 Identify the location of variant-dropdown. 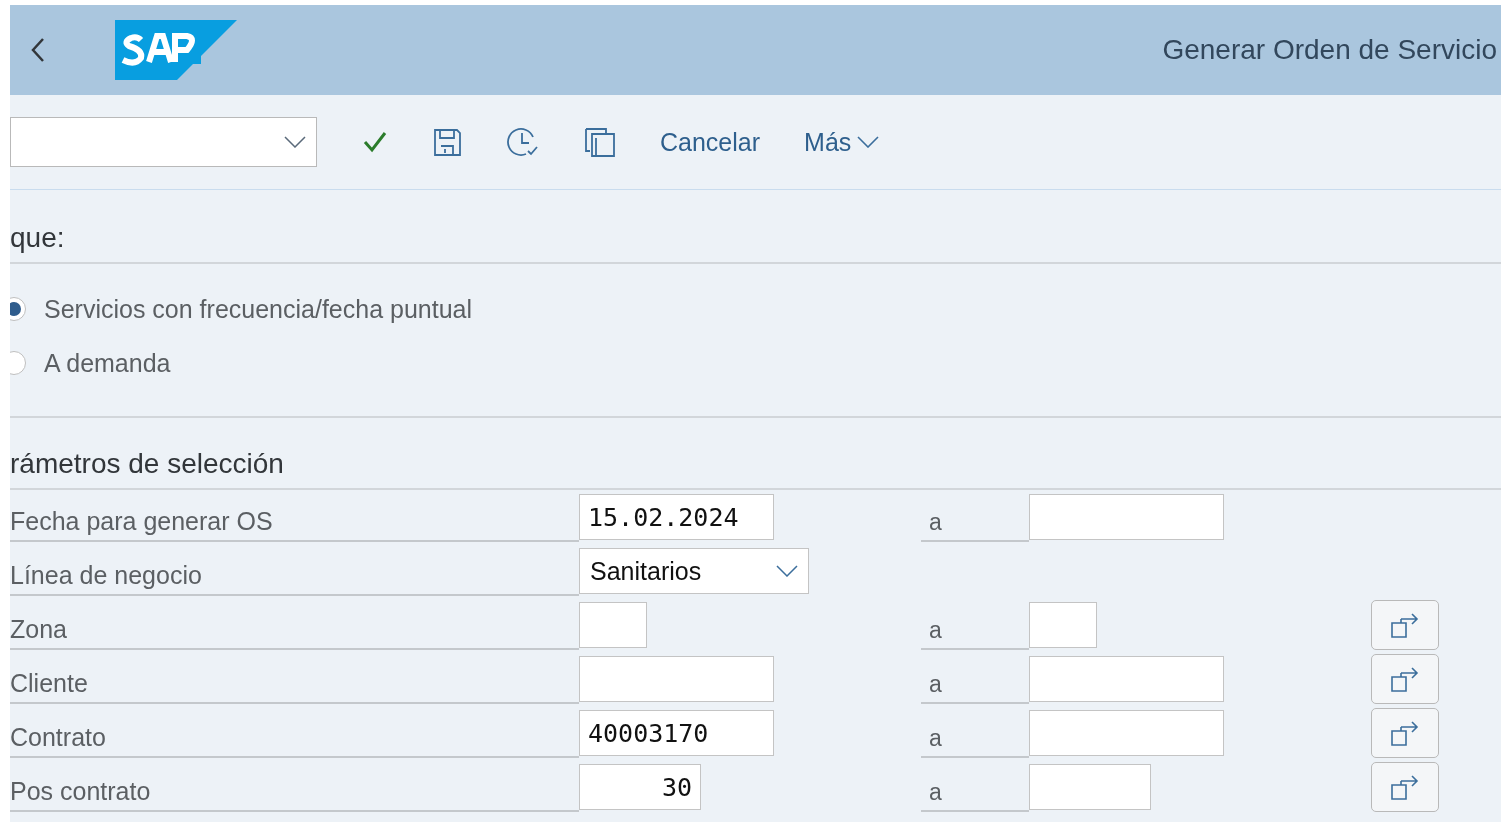
(163, 142).